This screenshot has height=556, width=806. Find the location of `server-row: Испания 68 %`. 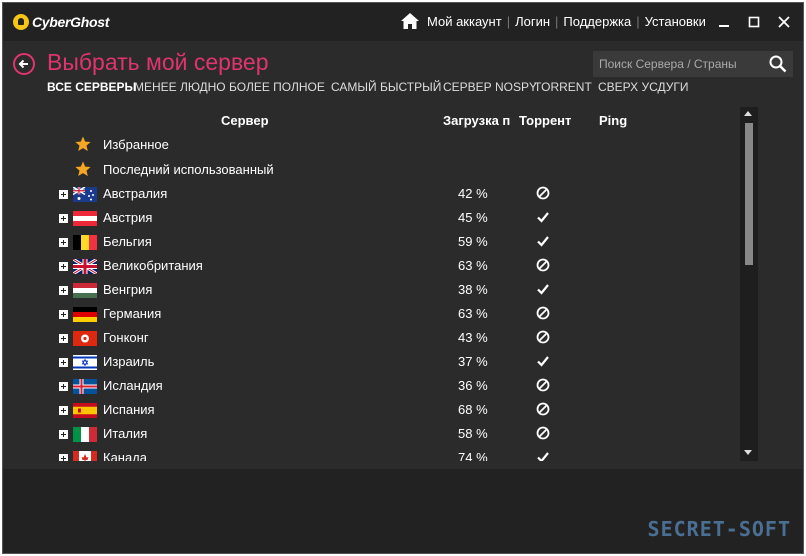

server-row: Испания 68 % is located at coordinates (373, 410).